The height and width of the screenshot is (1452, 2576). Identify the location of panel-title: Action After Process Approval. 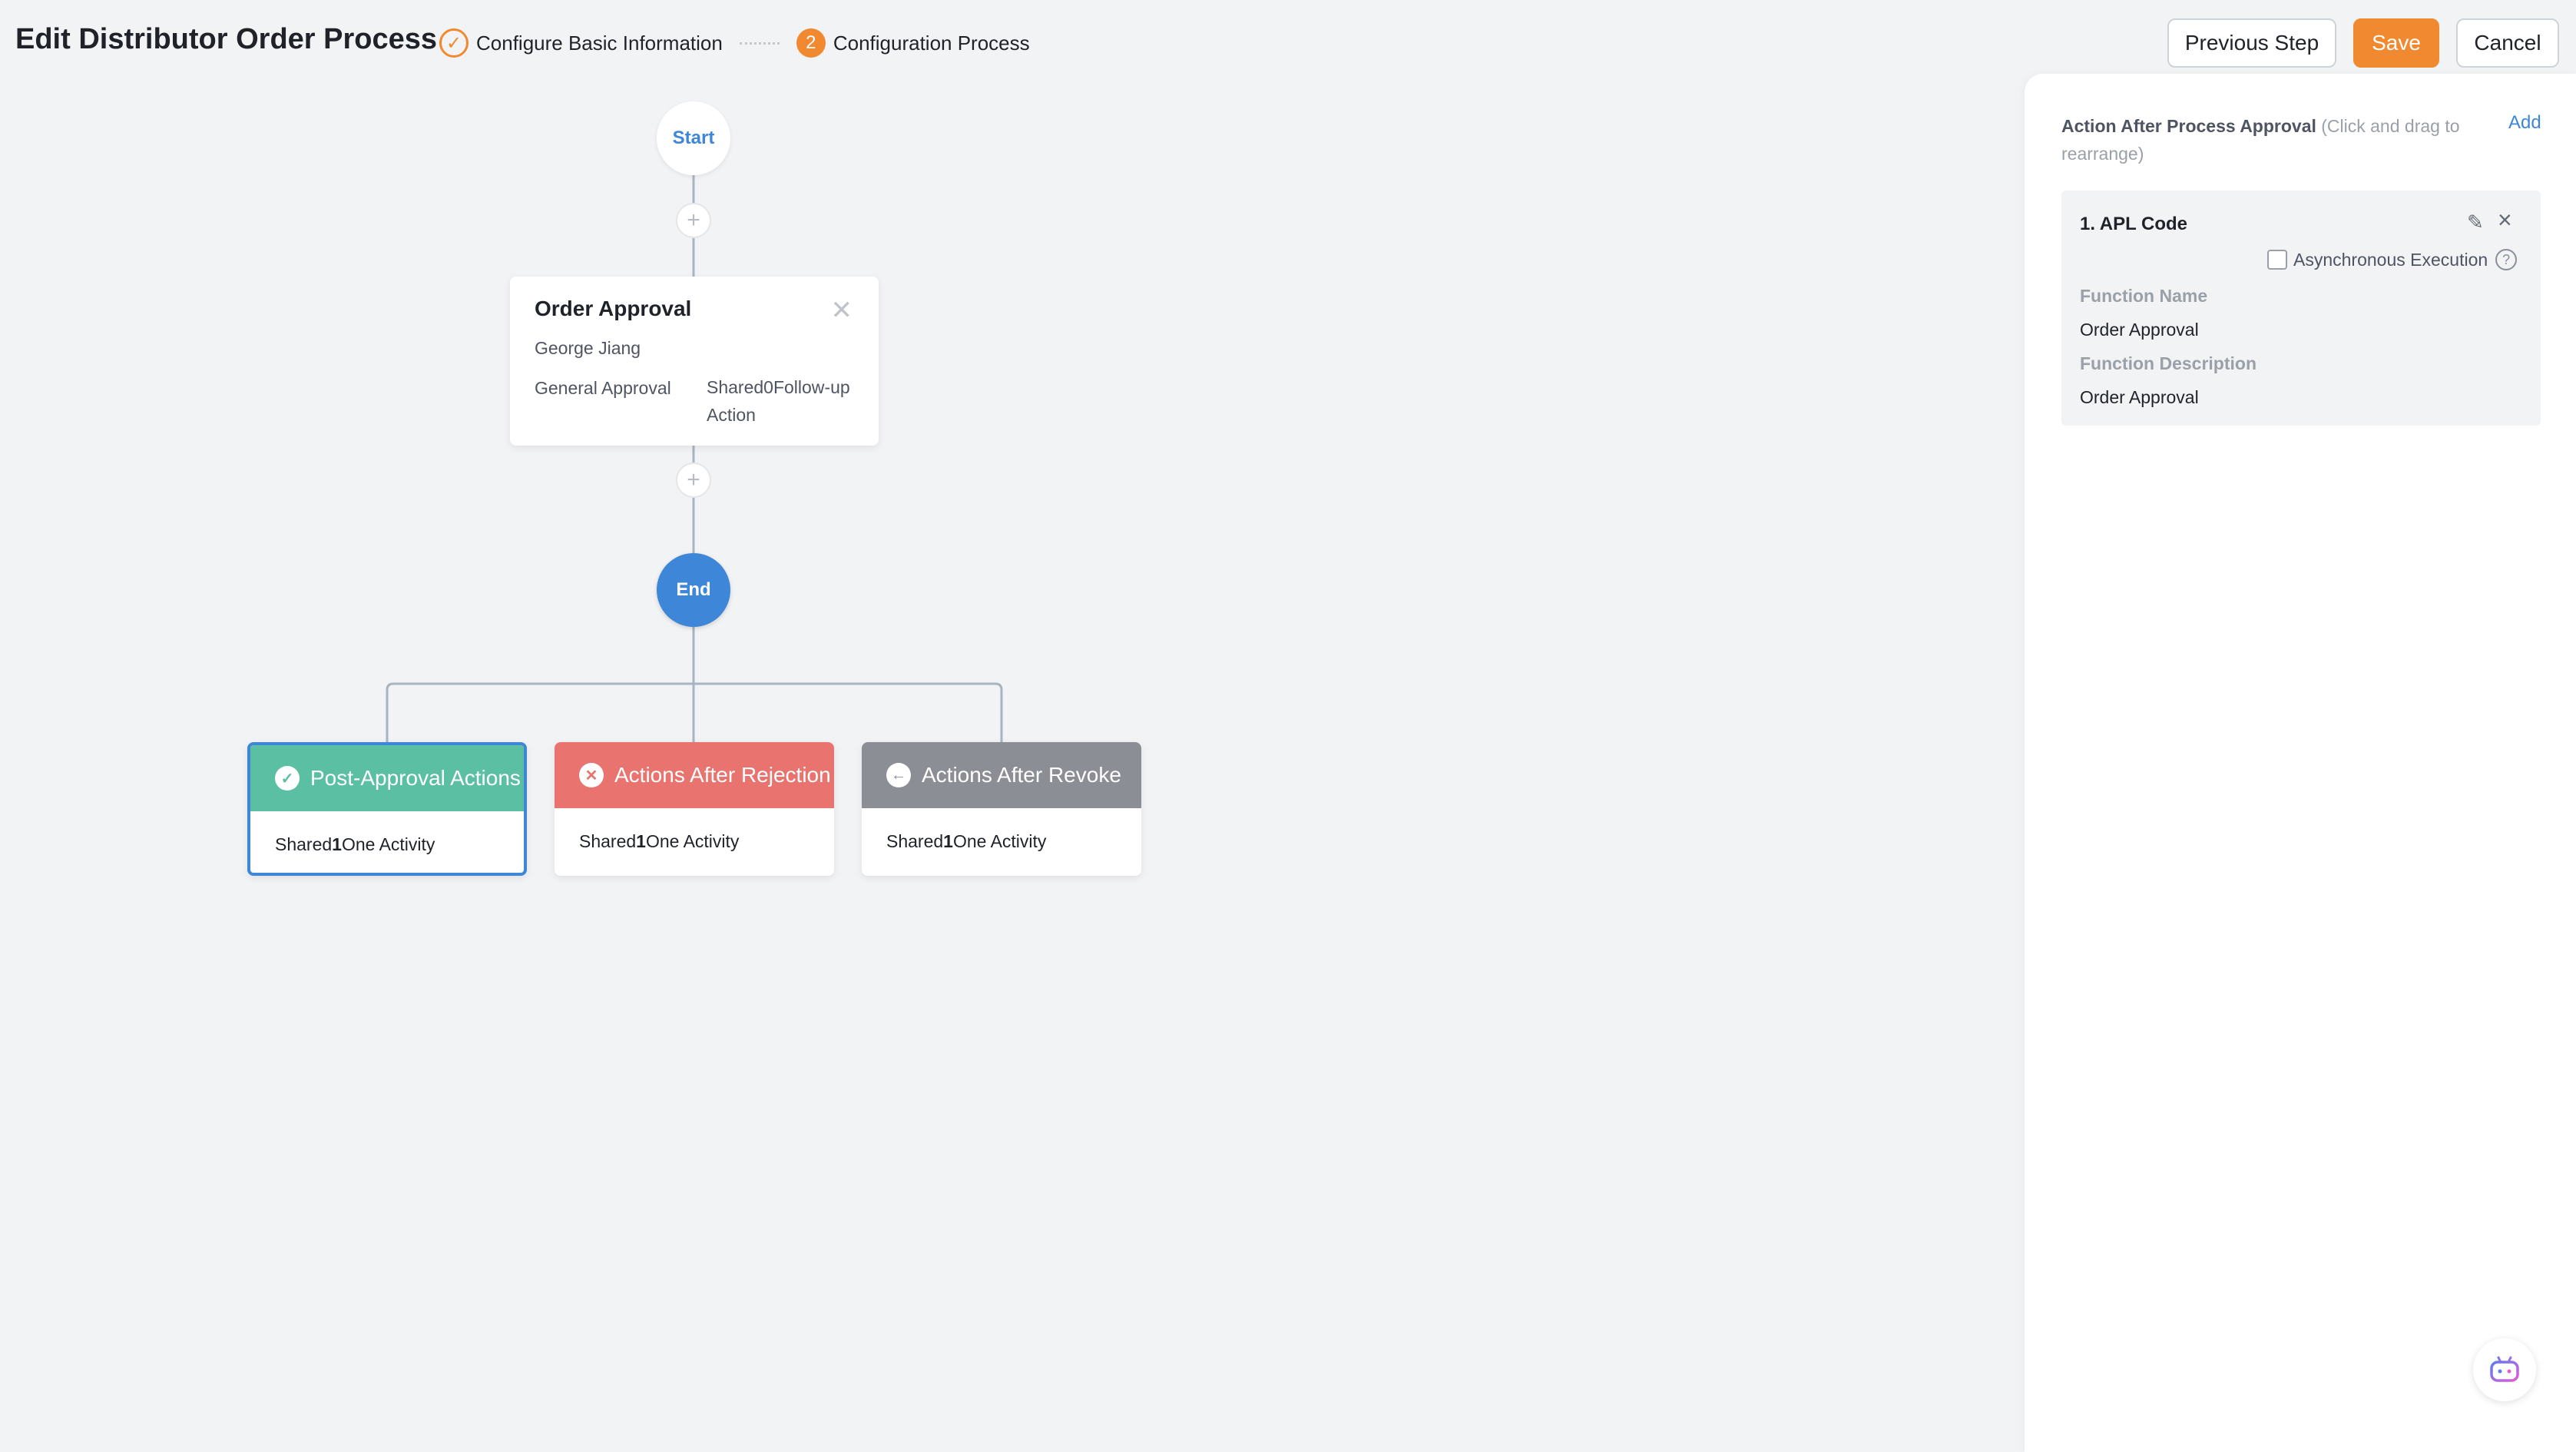
(2188, 126).